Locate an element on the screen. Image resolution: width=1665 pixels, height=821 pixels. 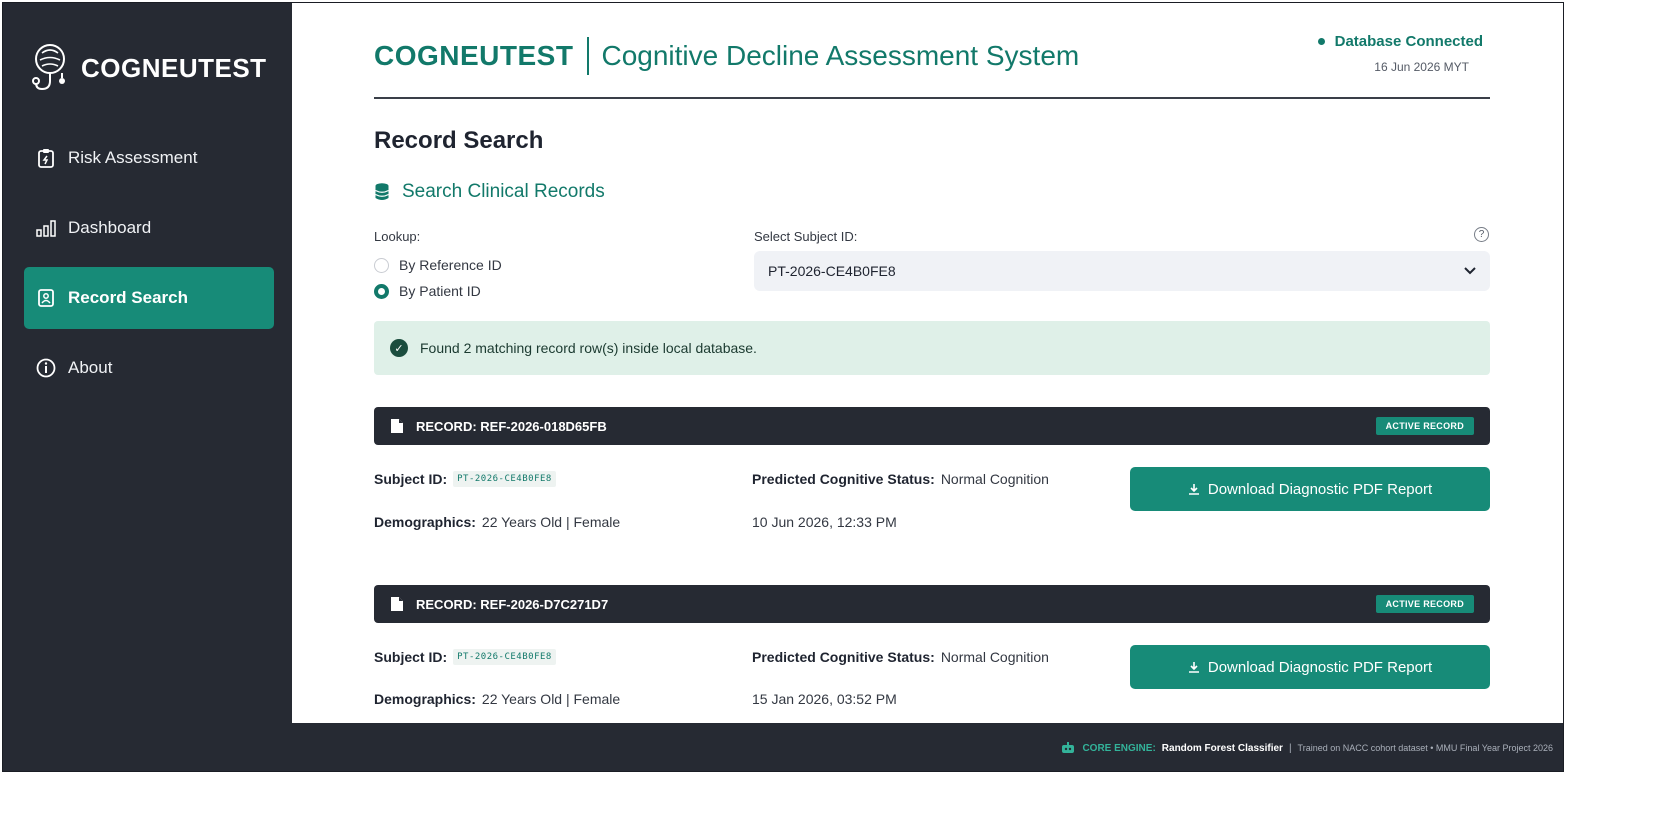
record-timestamp: 15 Jan 2026, 03:52 PM is located at coordinates (824, 699).